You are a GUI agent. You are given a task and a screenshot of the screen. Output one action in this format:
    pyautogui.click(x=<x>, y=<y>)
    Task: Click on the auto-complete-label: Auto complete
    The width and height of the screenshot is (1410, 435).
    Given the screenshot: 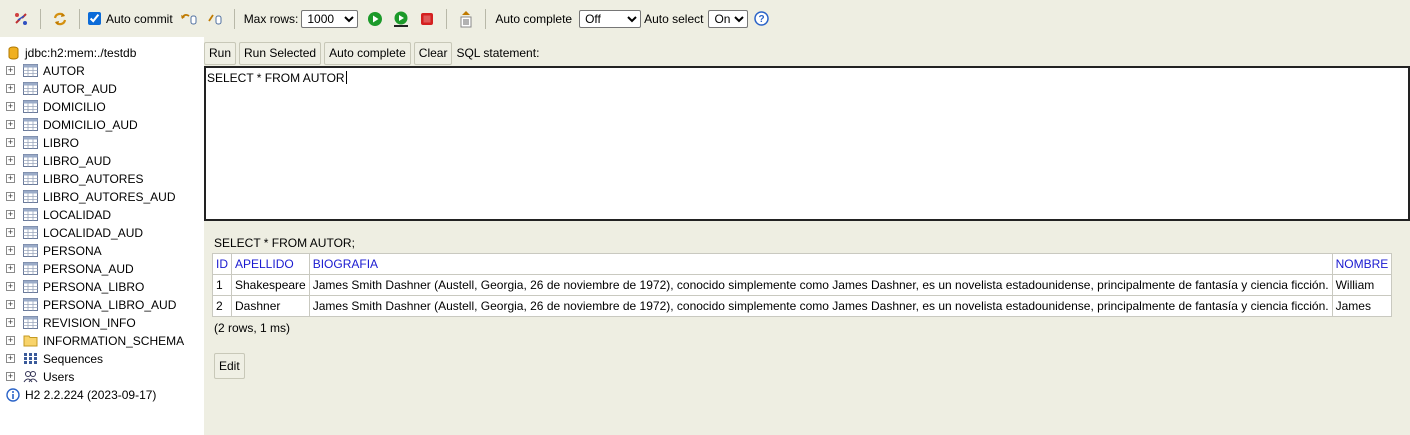 What is the action you would take?
    pyautogui.click(x=534, y=18)
    